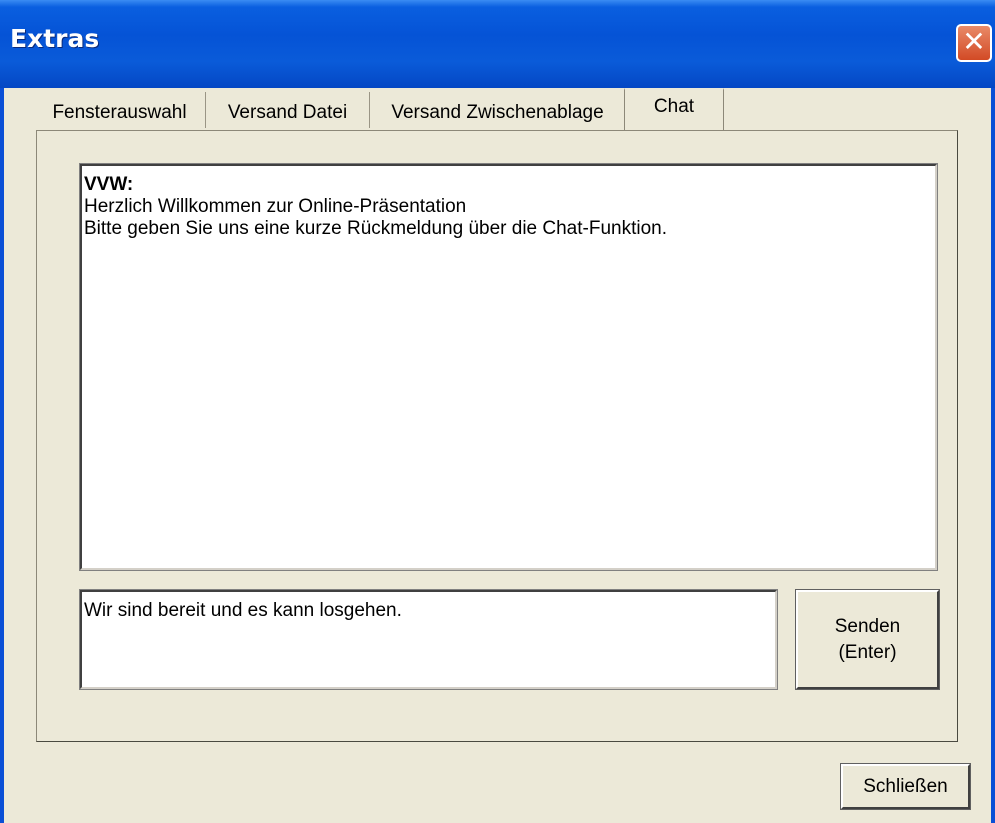  I want to click on window-title: Extras, so click(55, 38).